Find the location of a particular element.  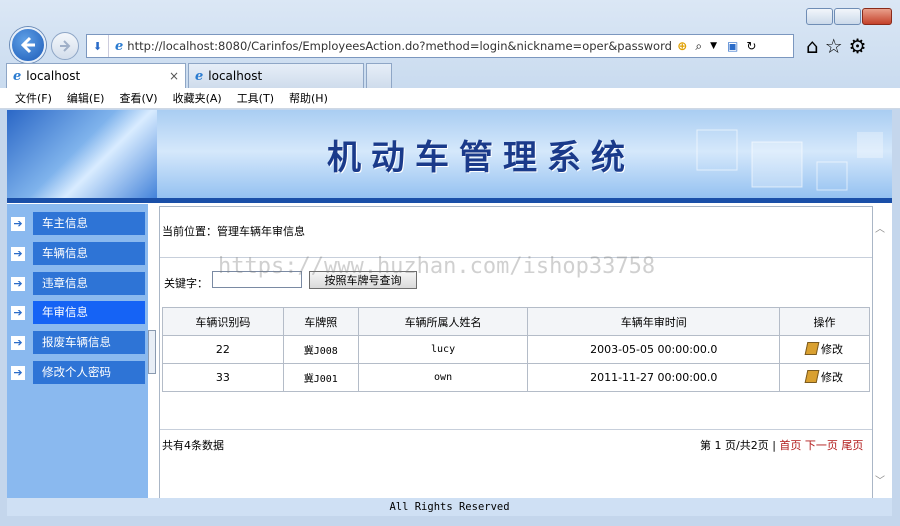

cell-id: 33 is located at coordinates (223, 377).